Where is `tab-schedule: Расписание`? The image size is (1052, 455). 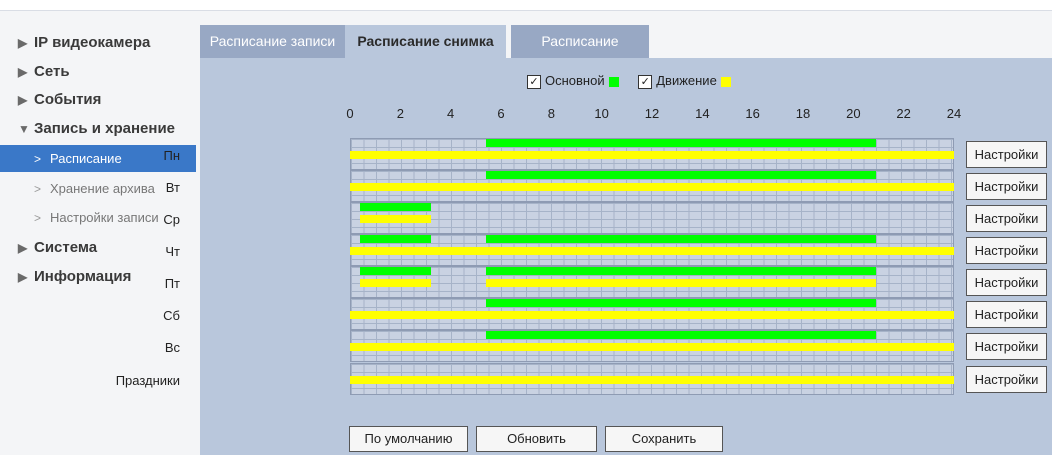
tab-schedule: Расписание is located at coordinates (580, 41).